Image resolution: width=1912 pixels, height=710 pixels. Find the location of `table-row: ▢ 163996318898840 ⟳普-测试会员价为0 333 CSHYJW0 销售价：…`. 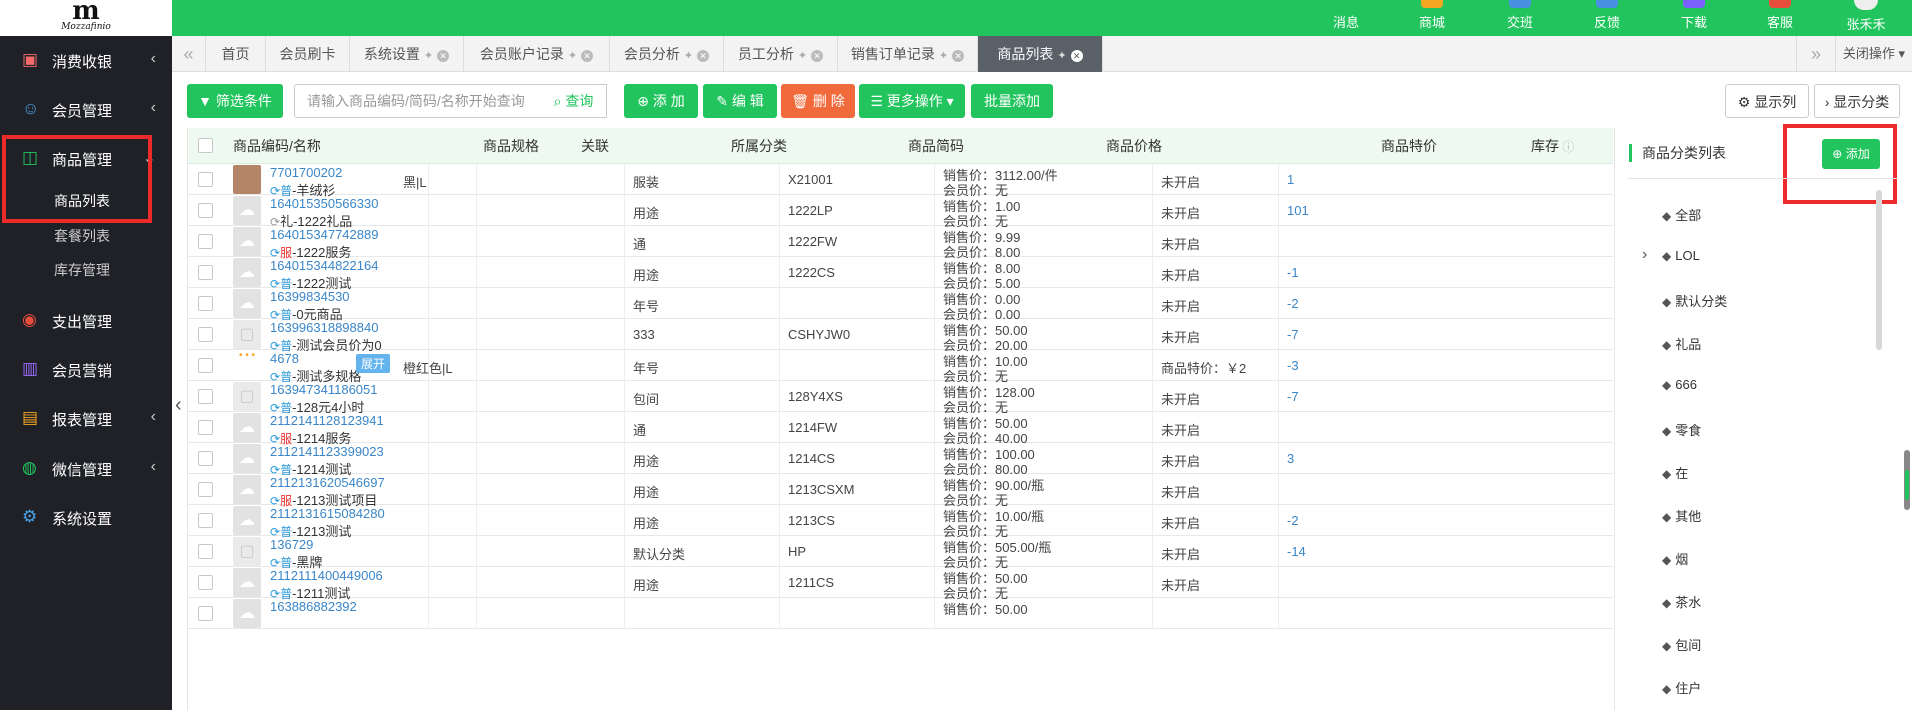

table-row: ▢ 163996318898840 ⟳普-测试会员价为0 333 CSHYJW0 销售价：… is located at coordinates (900, 336).